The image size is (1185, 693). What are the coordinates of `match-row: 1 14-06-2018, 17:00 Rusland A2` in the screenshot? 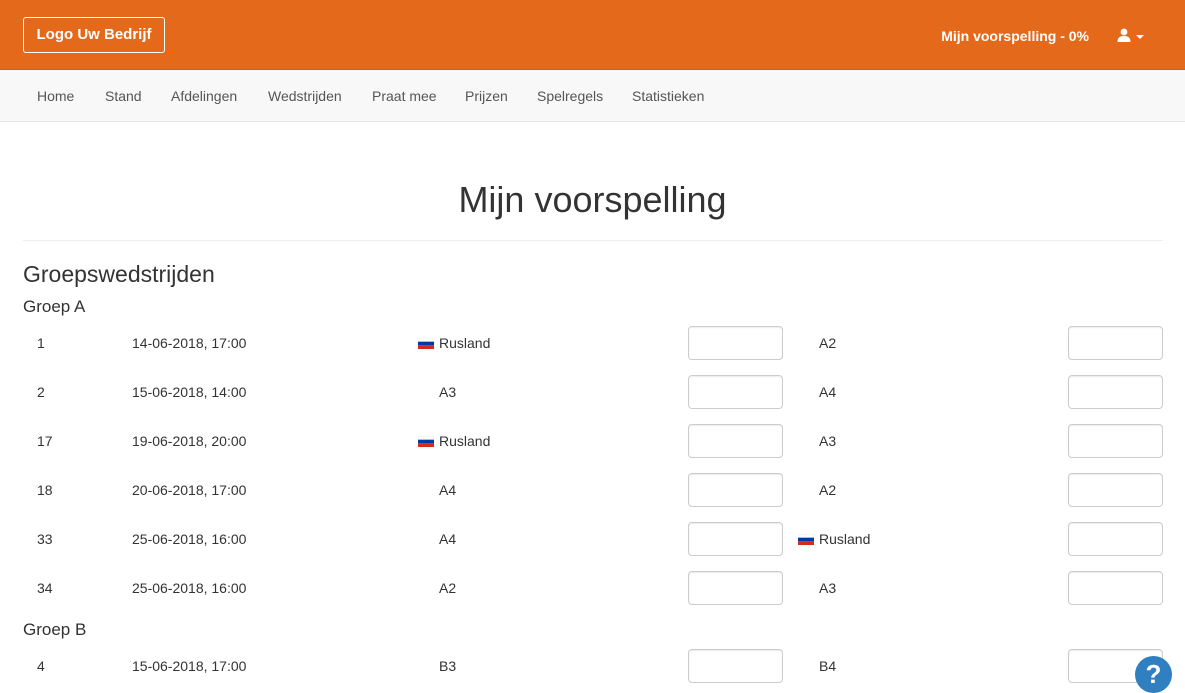 It's located at (592, 343).